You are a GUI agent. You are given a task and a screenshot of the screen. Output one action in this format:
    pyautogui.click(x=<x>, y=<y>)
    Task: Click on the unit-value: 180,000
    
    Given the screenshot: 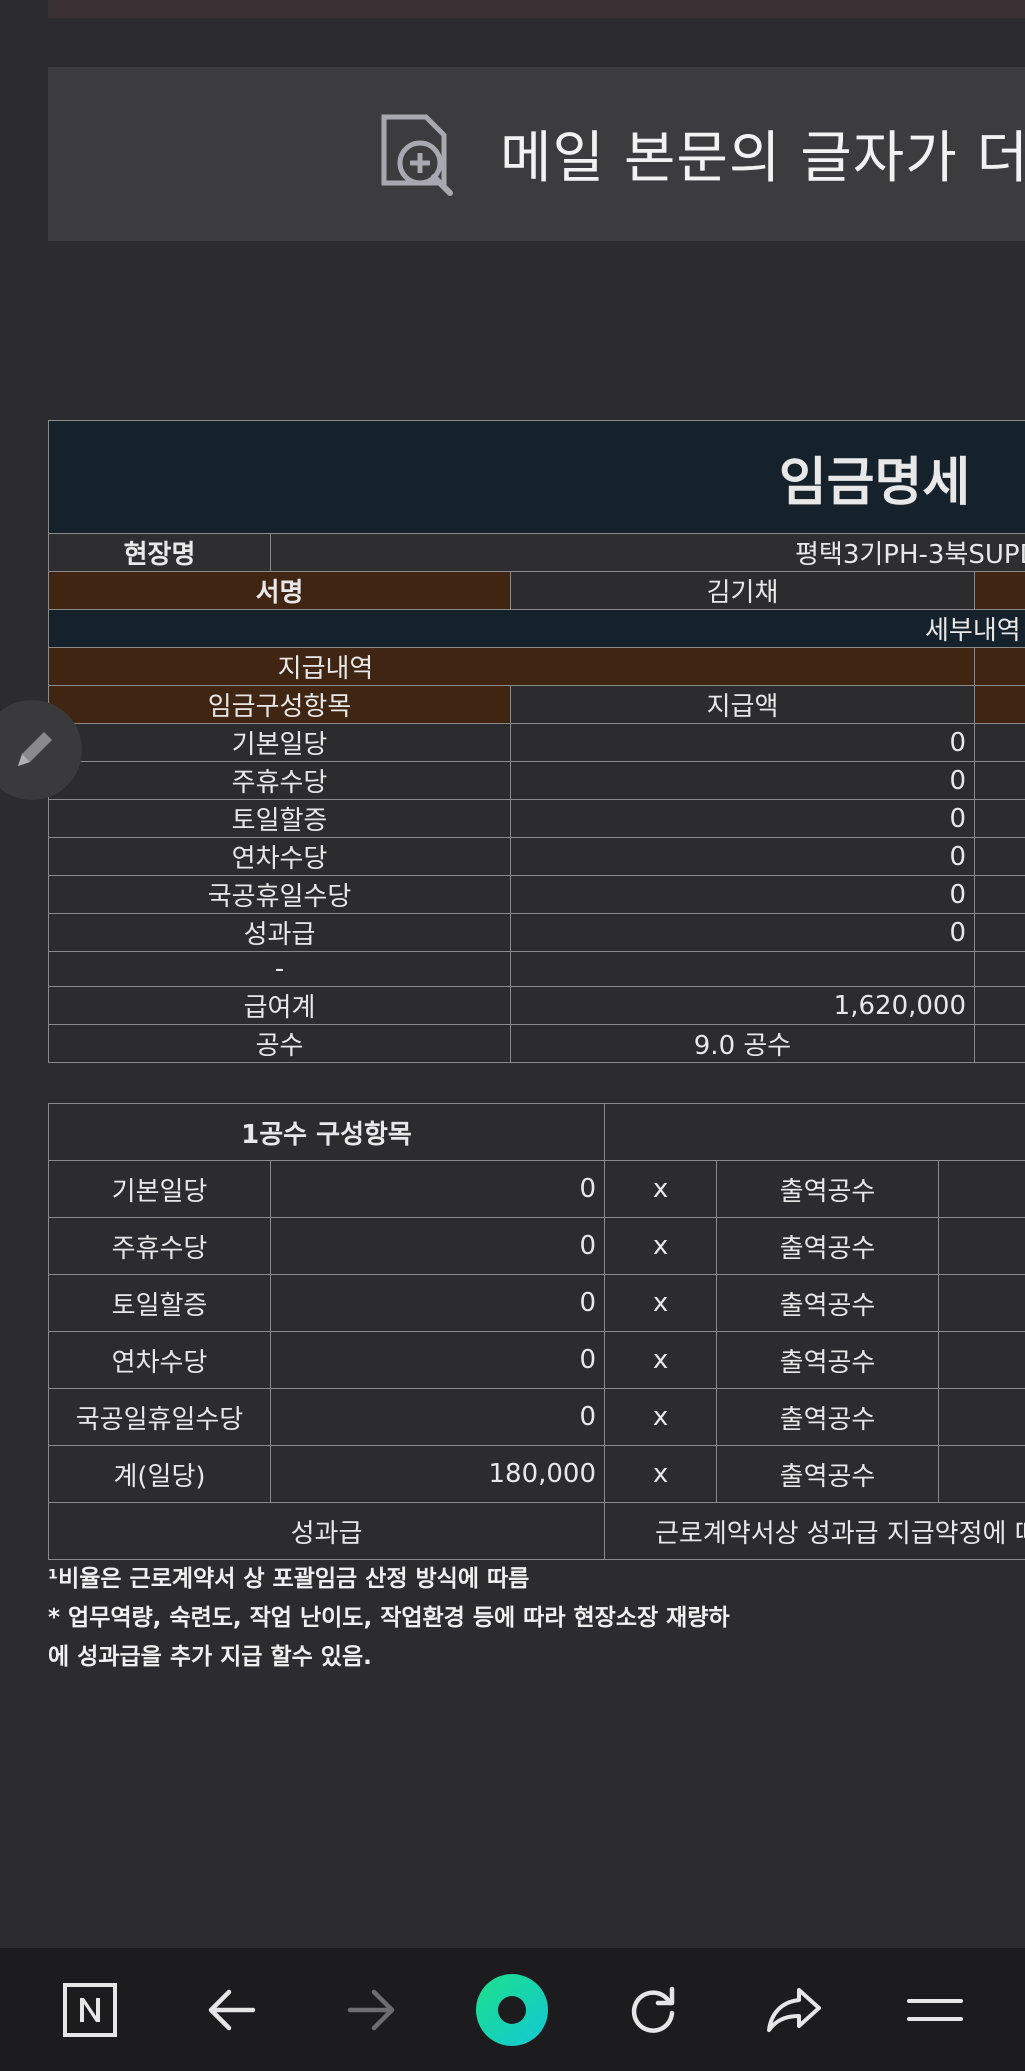 What is the action you would take?
    pyautogui.click(x=437, y=1474)
    